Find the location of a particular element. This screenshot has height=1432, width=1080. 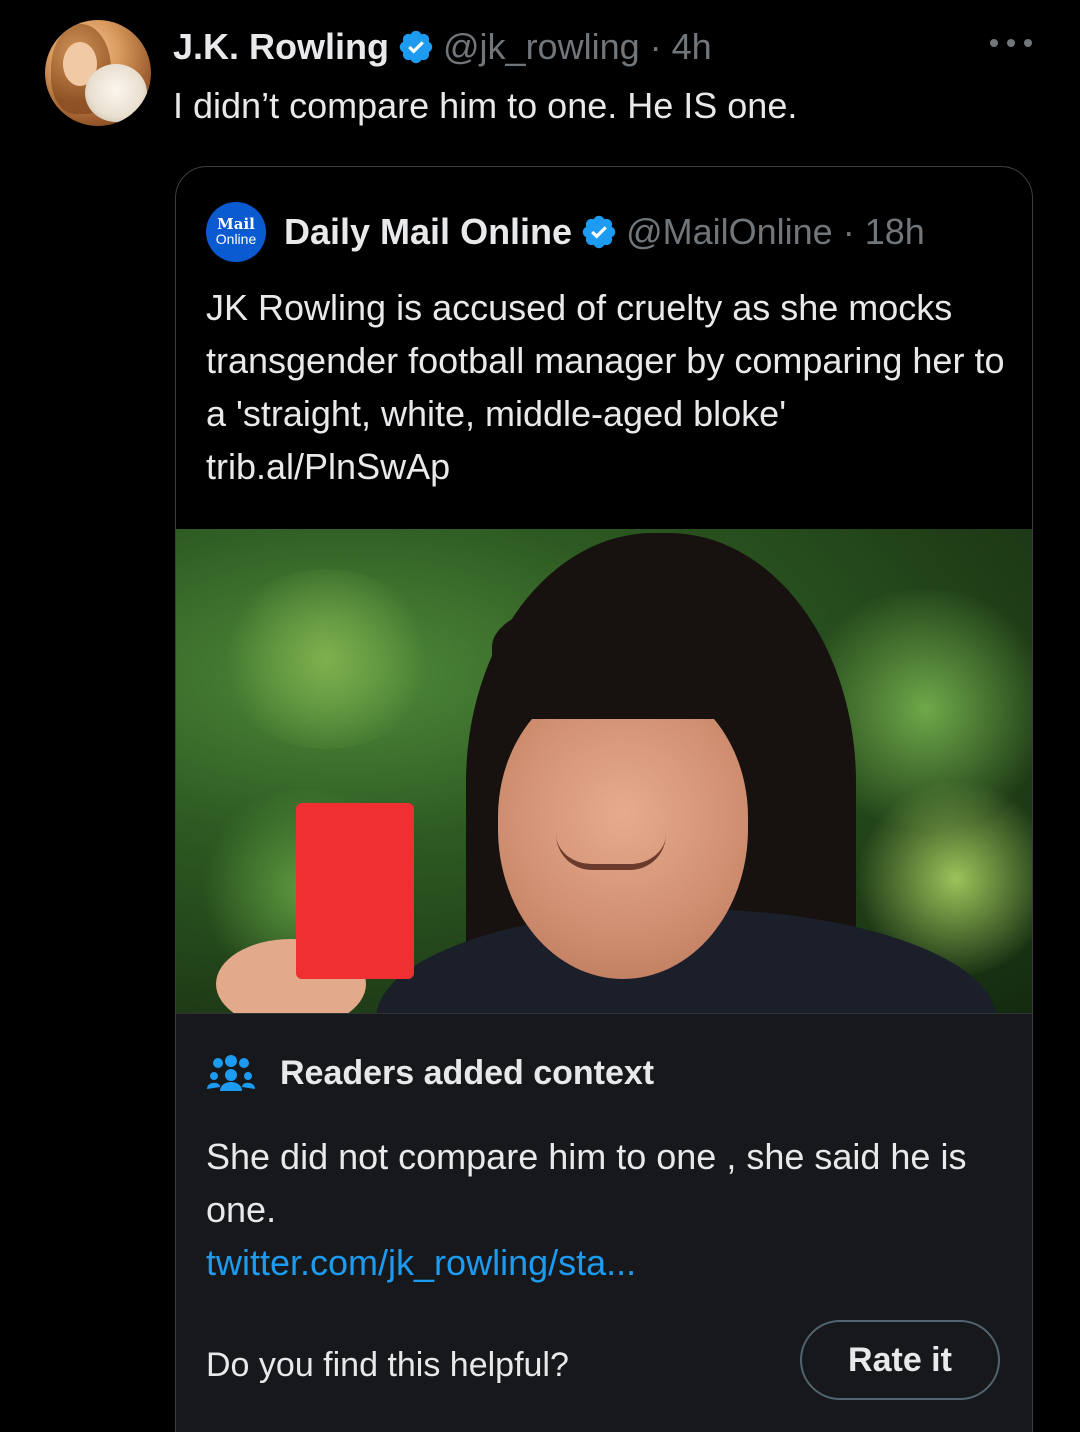

logo-text-mail: Mail is located at coordinates (236, 224).